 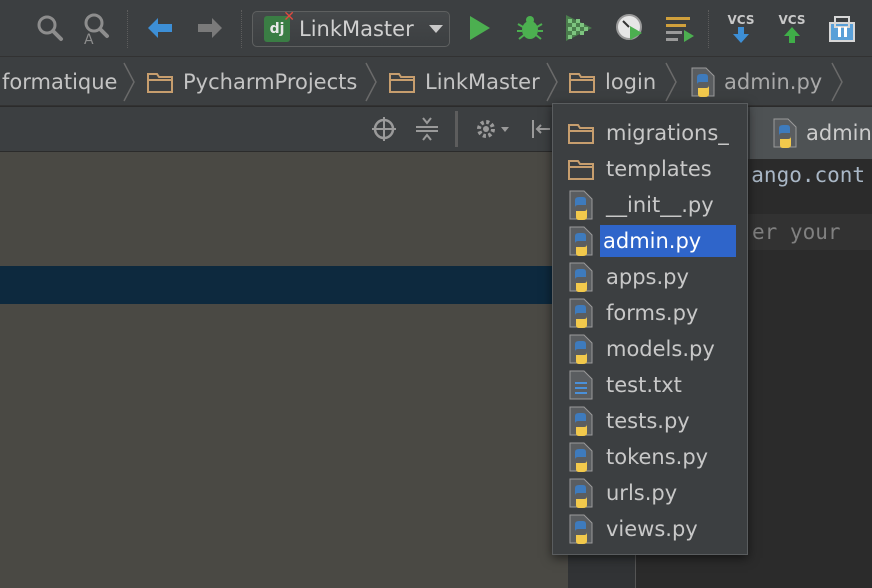 What do you see at coordinates (652, 529) in the screenshot?
I see `popup-item-label: views.py` at bounding box center [652, 529].